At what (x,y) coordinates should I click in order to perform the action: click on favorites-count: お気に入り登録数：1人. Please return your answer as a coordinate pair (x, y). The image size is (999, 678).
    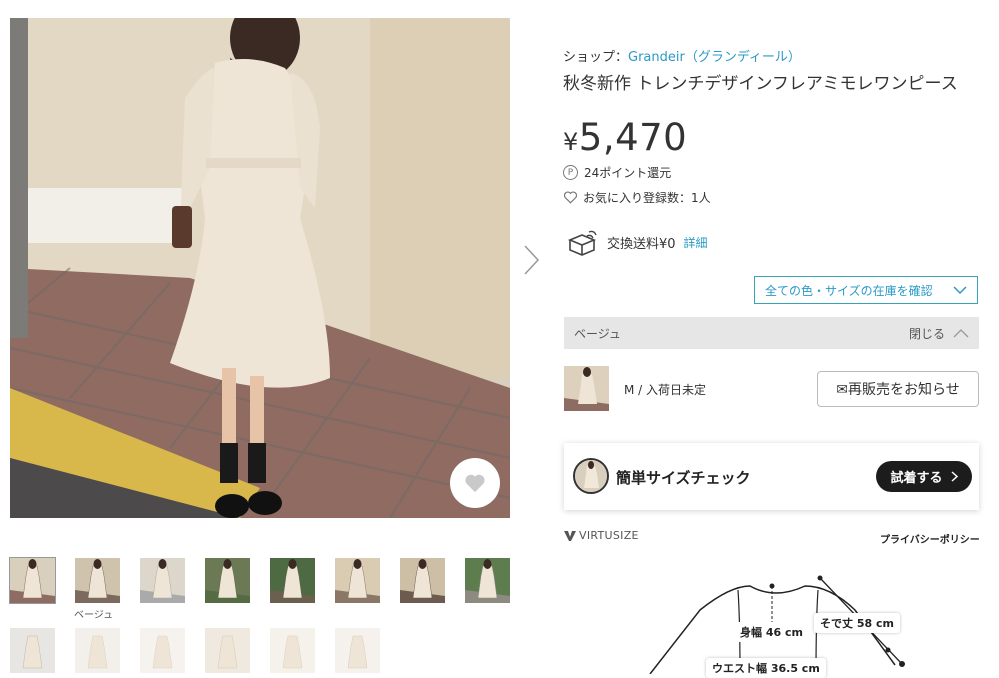
    Looking at the image, I should click on (637, 197).